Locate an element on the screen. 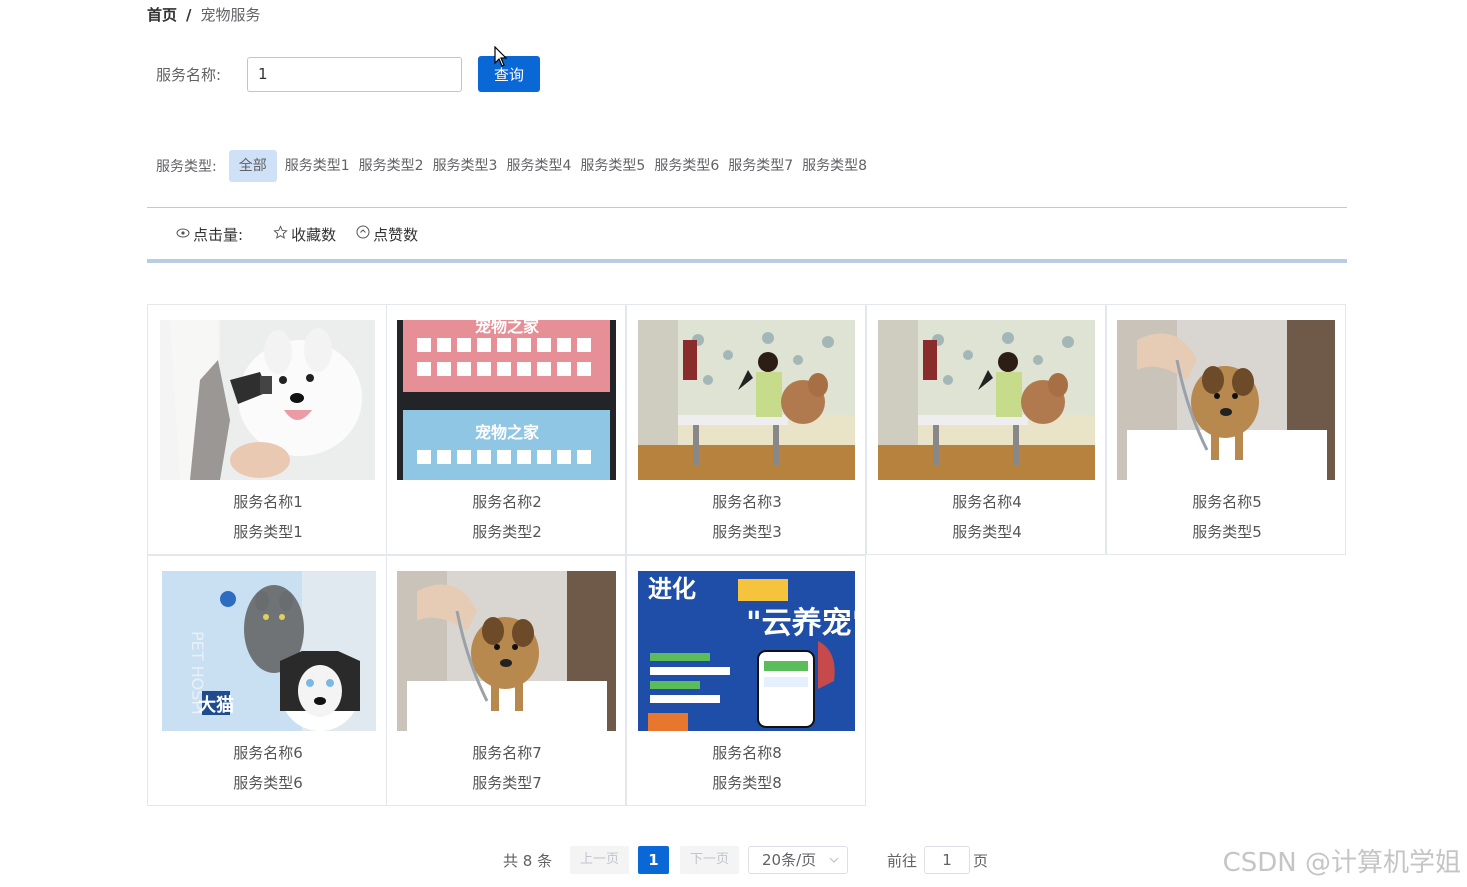 This screenshot has width=1467, height=887. service-card: 服务名称3 服务类型3 is located at coordinates (746, 429).